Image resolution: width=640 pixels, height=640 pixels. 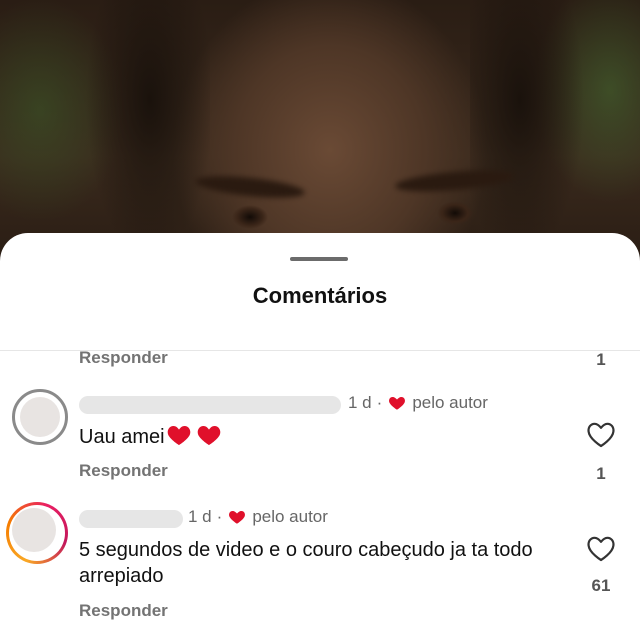 I want to click on video-brow-left, so click(x=250, y=187).